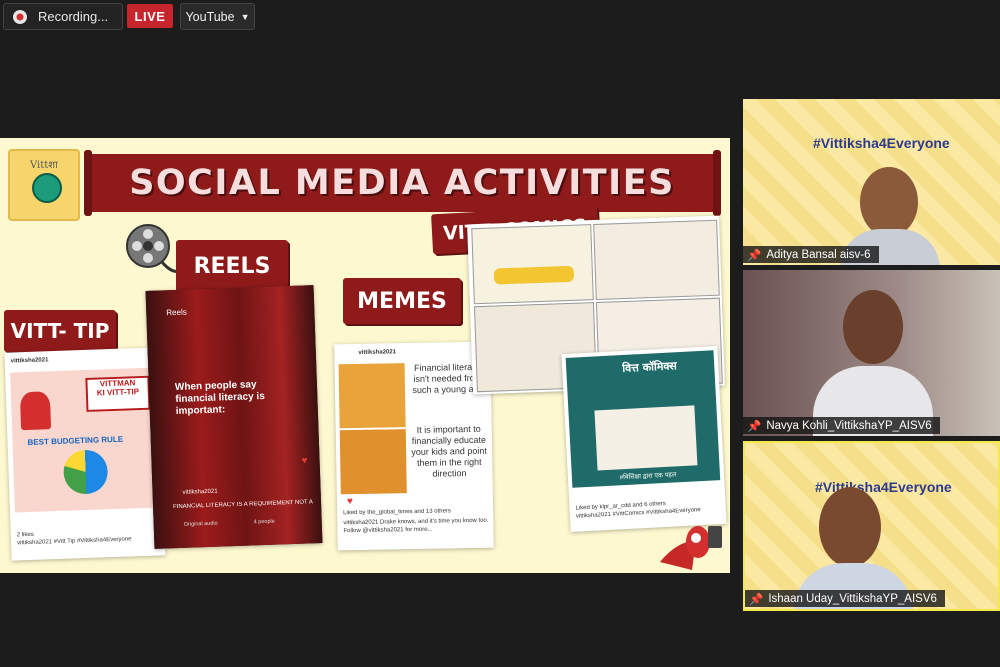  I want to click on reel-audio: Original audio, so click(200, 524).